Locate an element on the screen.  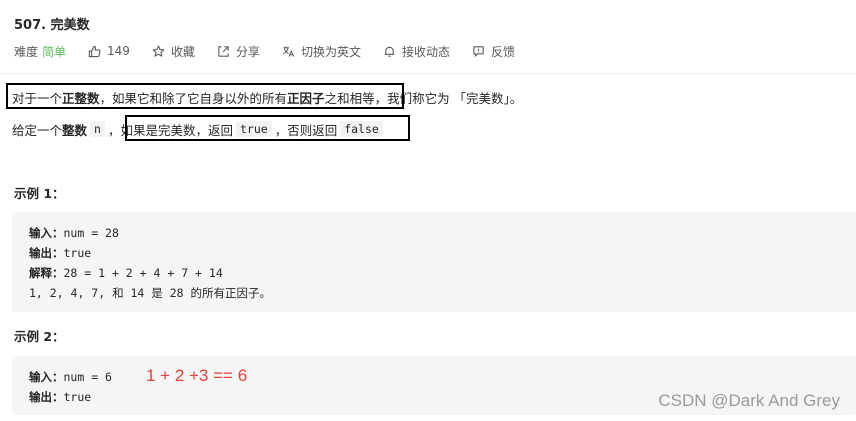
desc2-text-1: 给定一个 is located at coordinates (37, 130).